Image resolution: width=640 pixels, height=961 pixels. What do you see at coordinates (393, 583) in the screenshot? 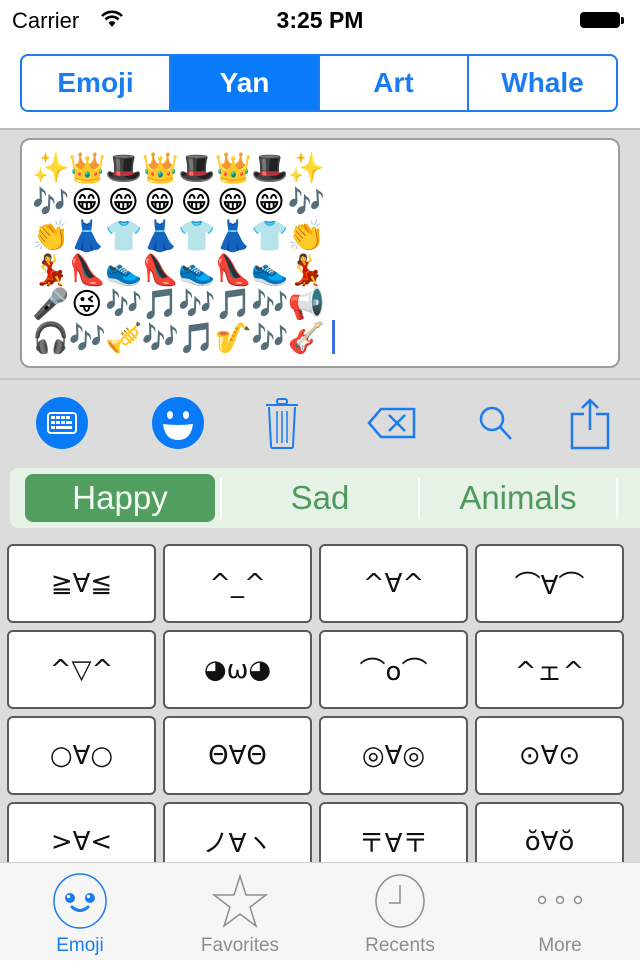
I see `kaomoji-button: ^∀^` at bounding box center [393, 583].